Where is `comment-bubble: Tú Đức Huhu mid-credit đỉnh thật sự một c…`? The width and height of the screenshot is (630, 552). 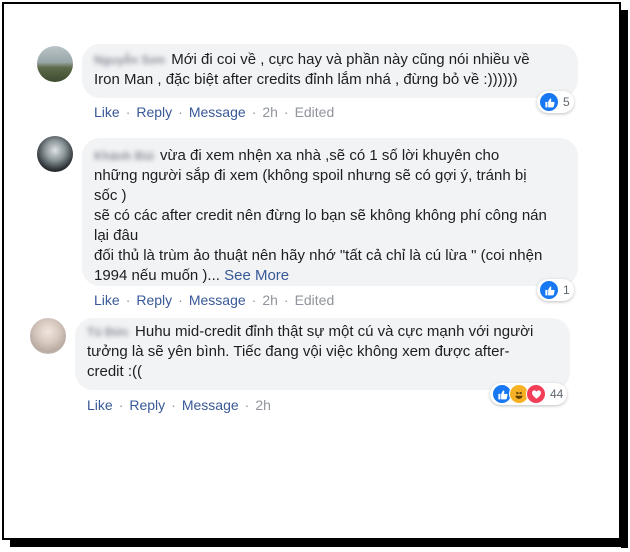
comment-bubble: Tú Đức Huhu mid-credit đỉnh thật sự một c… is located at coordinates (322, 354).